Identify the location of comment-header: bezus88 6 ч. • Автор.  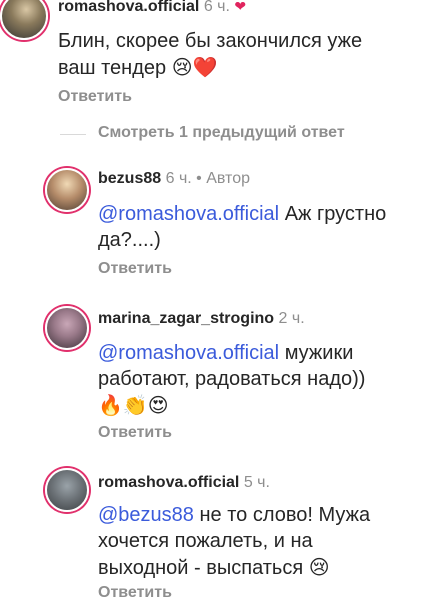
(174, 179).